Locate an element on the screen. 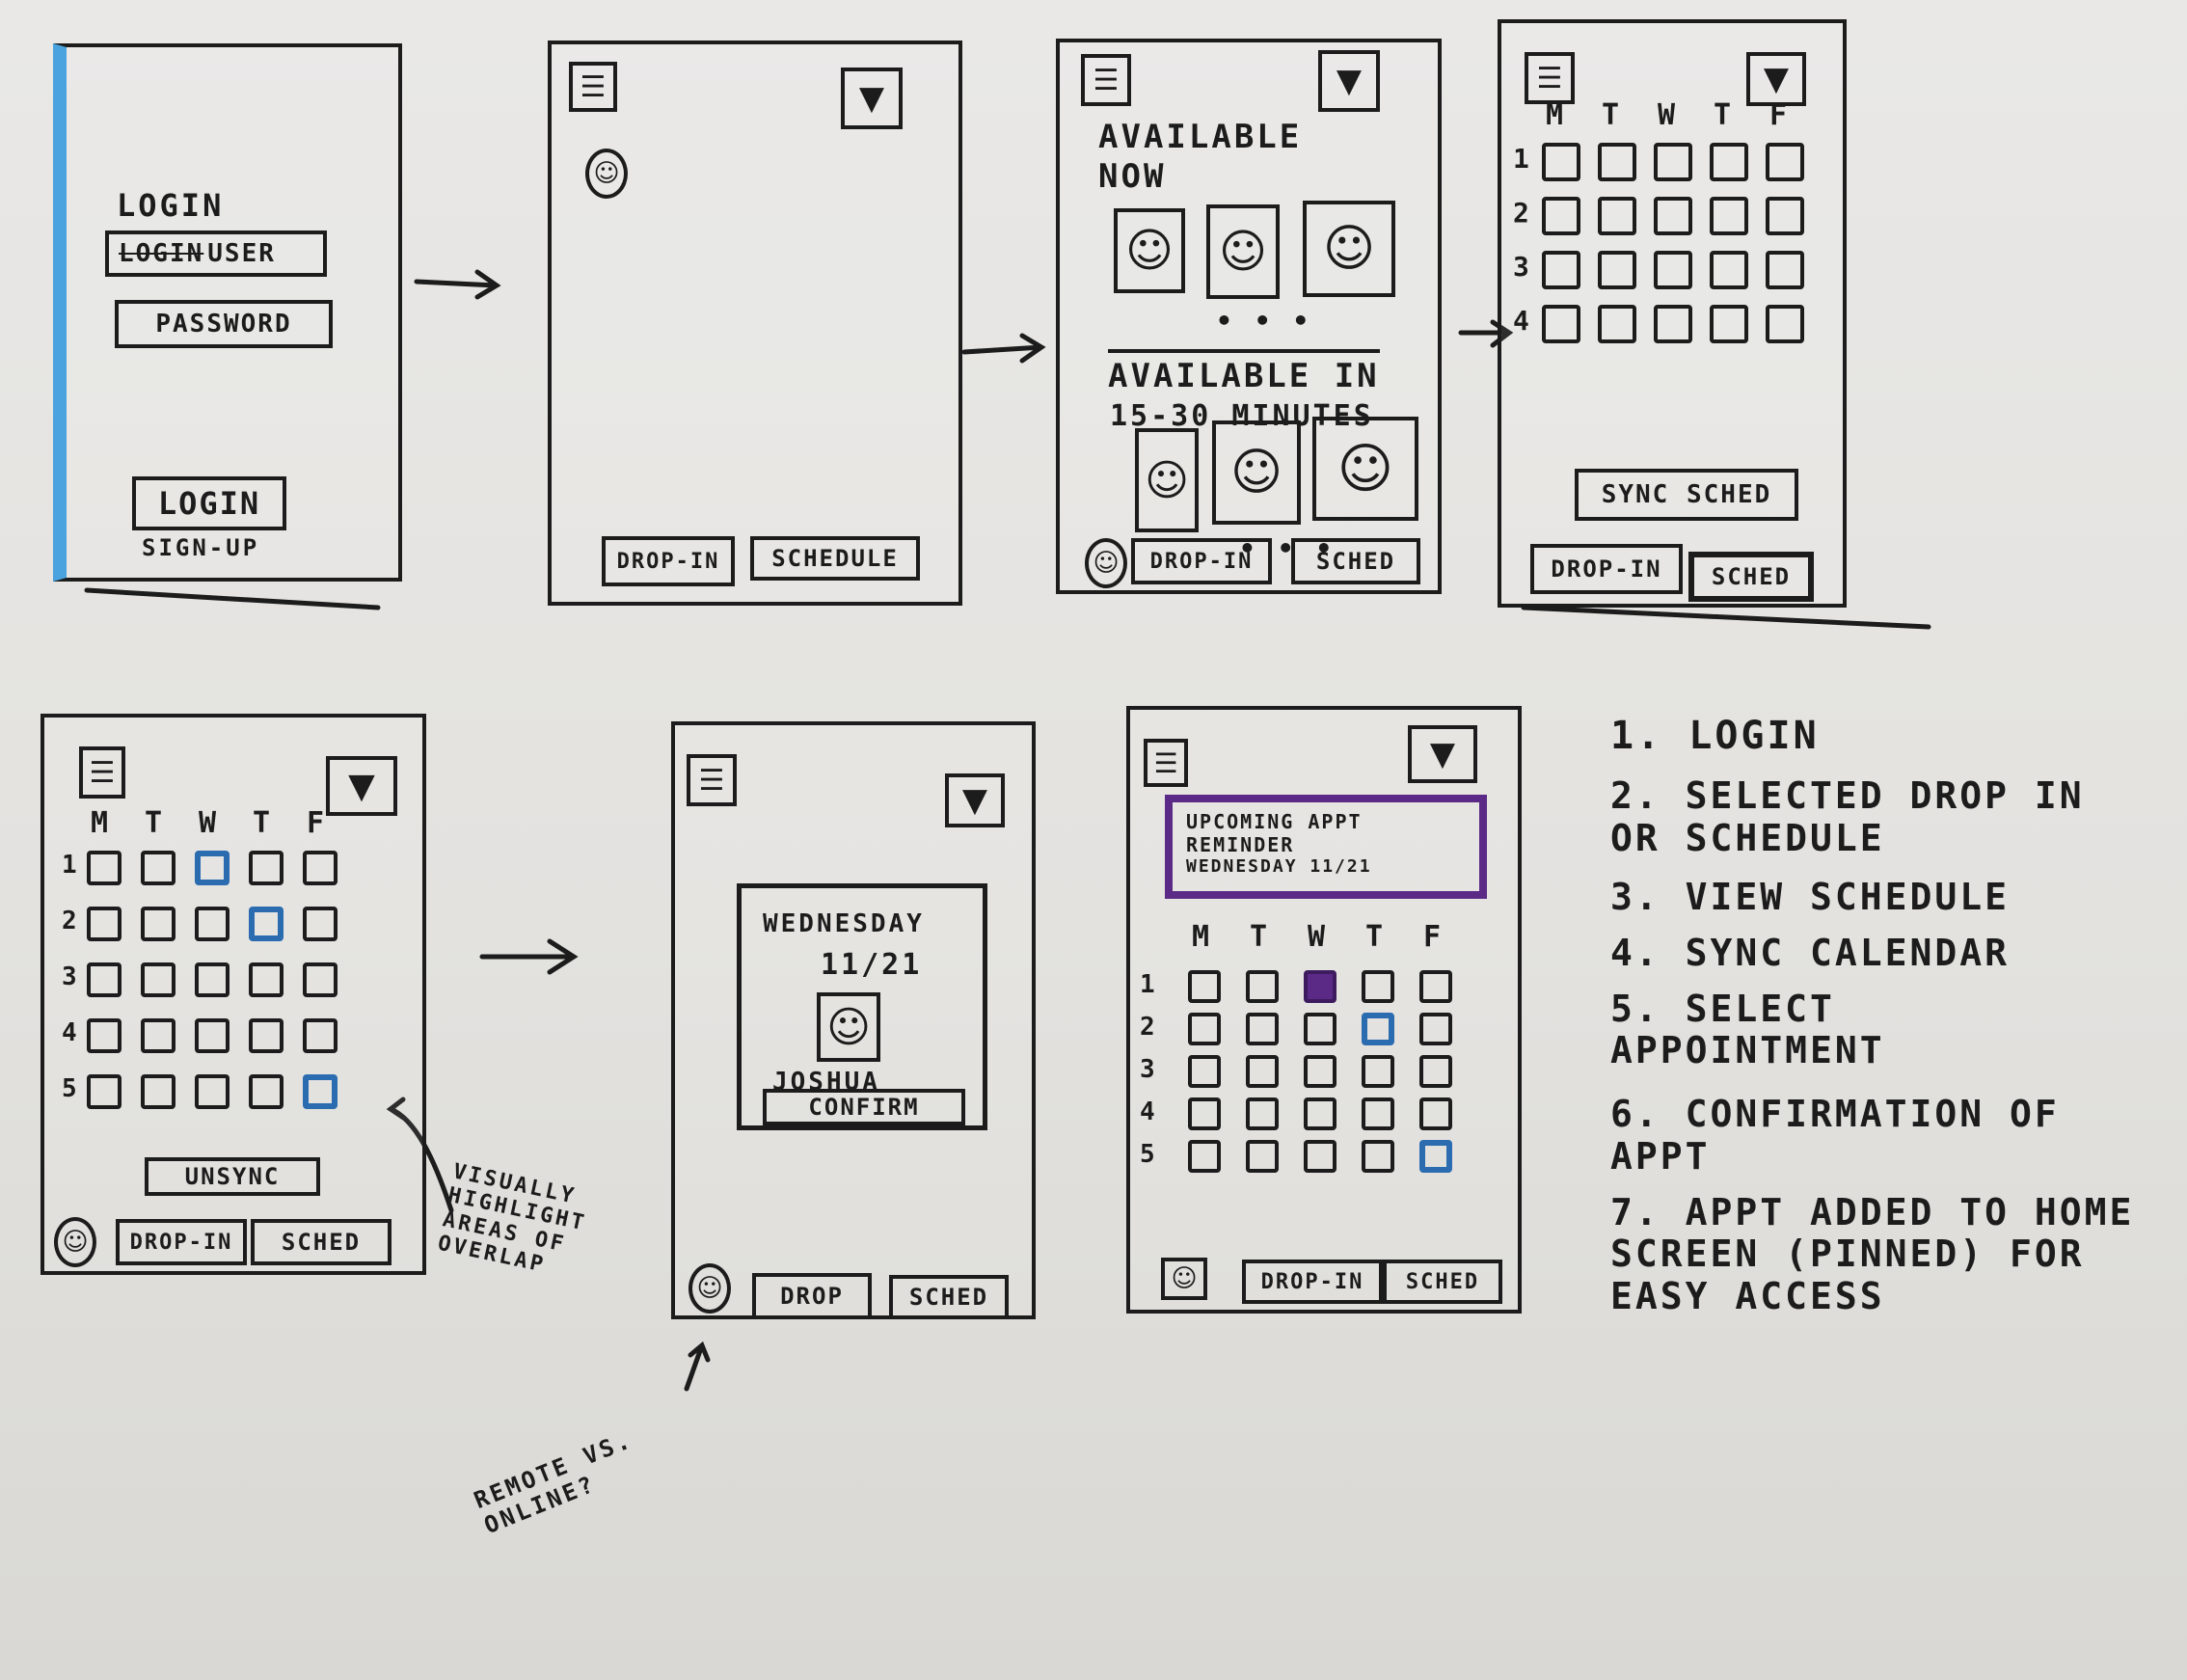 The width and height of the screenshot is (2187, 1680). sync-schedule-button: Sync Sched is located at coordinates (1686, 495).